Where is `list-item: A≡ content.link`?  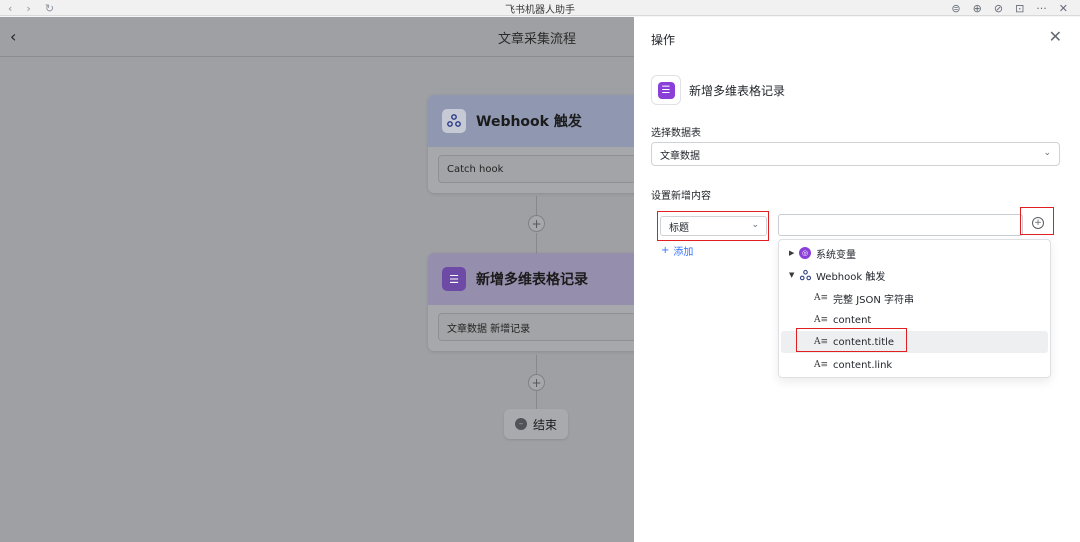 list-item: A≡ content.link is located at coordinates (914, 365).